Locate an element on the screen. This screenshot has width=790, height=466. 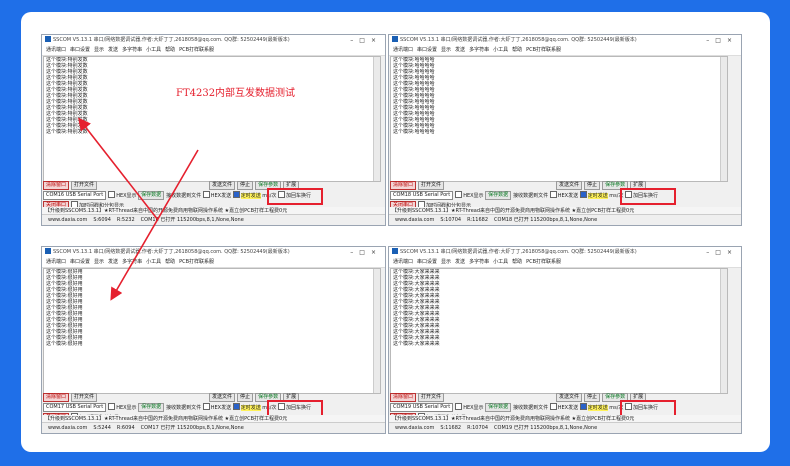
timer-highlight-box is located at coordinates (294, 196).